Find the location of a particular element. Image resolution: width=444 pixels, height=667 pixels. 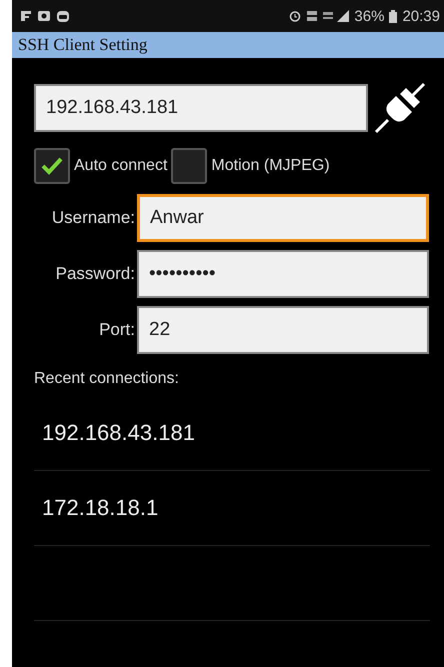

recent-connection: 192.168.43.181 is located at coordinates (118, 433).